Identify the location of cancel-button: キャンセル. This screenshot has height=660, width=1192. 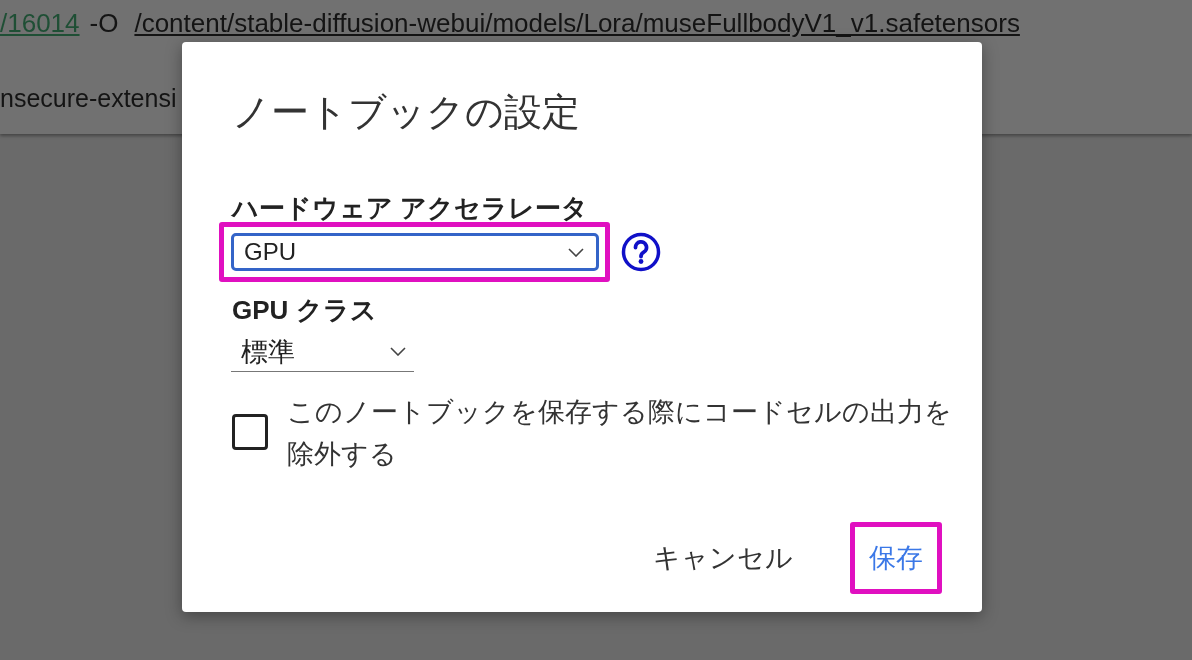
(723, 558).